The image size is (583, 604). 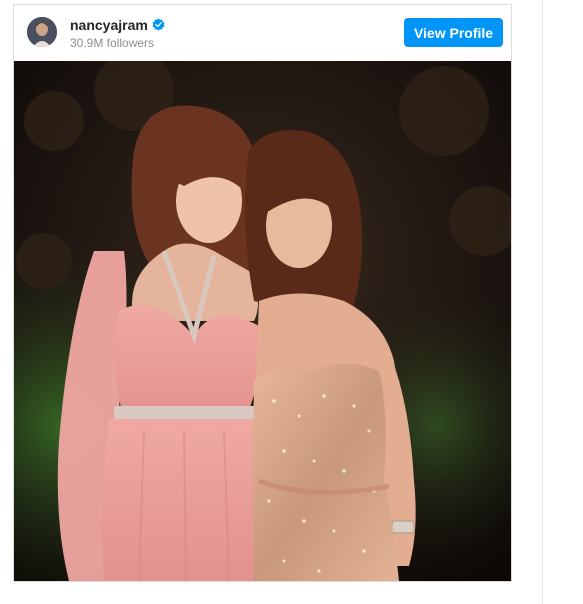 I want to click on view-profile-button: View Profile, so click(x=453, y=32).